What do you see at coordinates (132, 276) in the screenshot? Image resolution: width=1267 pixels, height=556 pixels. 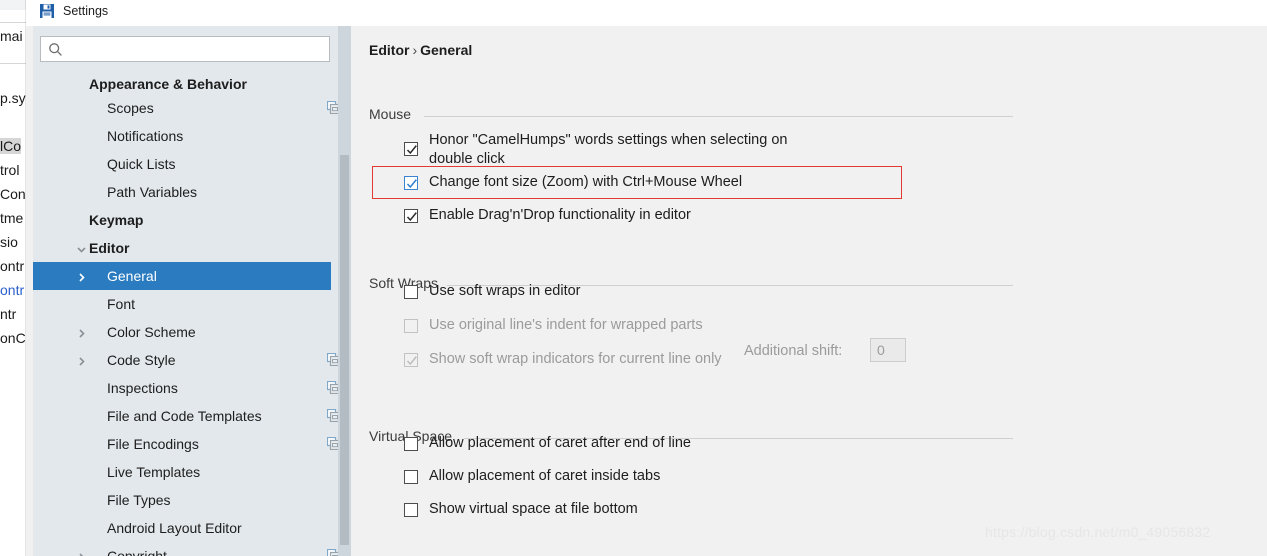 I see `sidebar-item-label: General` at bounding box center [132, 276].